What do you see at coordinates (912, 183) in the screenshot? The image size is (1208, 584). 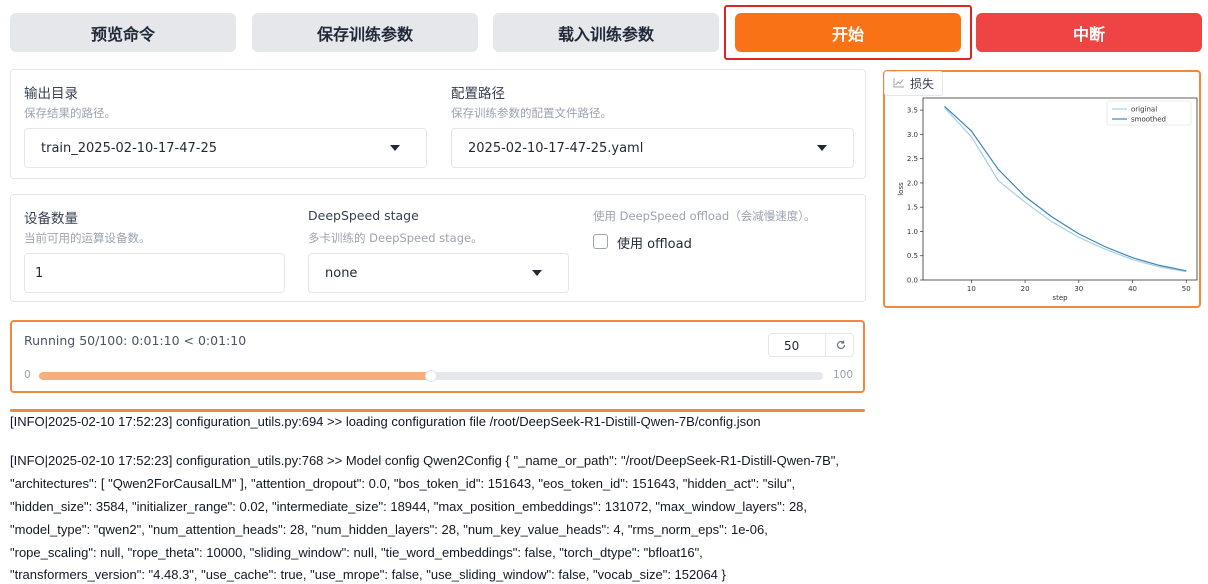 I see `y-tick-label: 2.0` at bounding box center [912, 183].